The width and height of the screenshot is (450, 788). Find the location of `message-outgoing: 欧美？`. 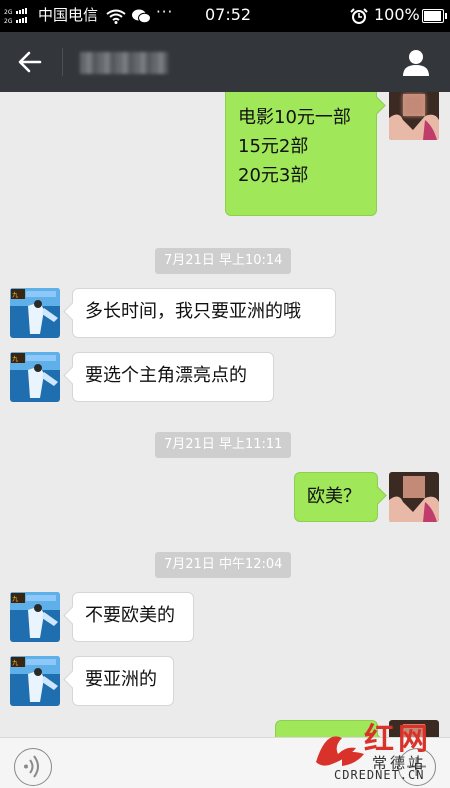

message-outgoing: 欧美？ is located at coordinates (336, 497).